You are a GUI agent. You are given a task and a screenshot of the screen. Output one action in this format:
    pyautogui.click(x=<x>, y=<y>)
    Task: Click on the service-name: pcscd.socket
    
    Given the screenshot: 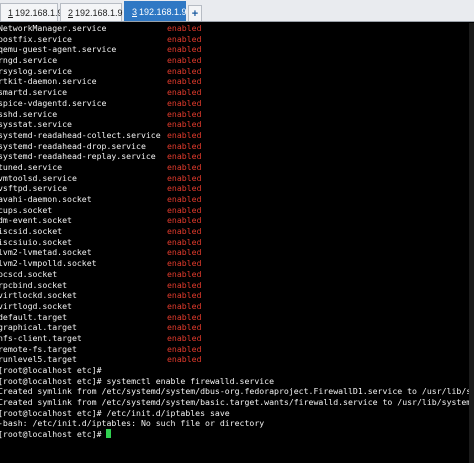 What is the action you would take?
    pyautogui.click(x=29, y=273)
    